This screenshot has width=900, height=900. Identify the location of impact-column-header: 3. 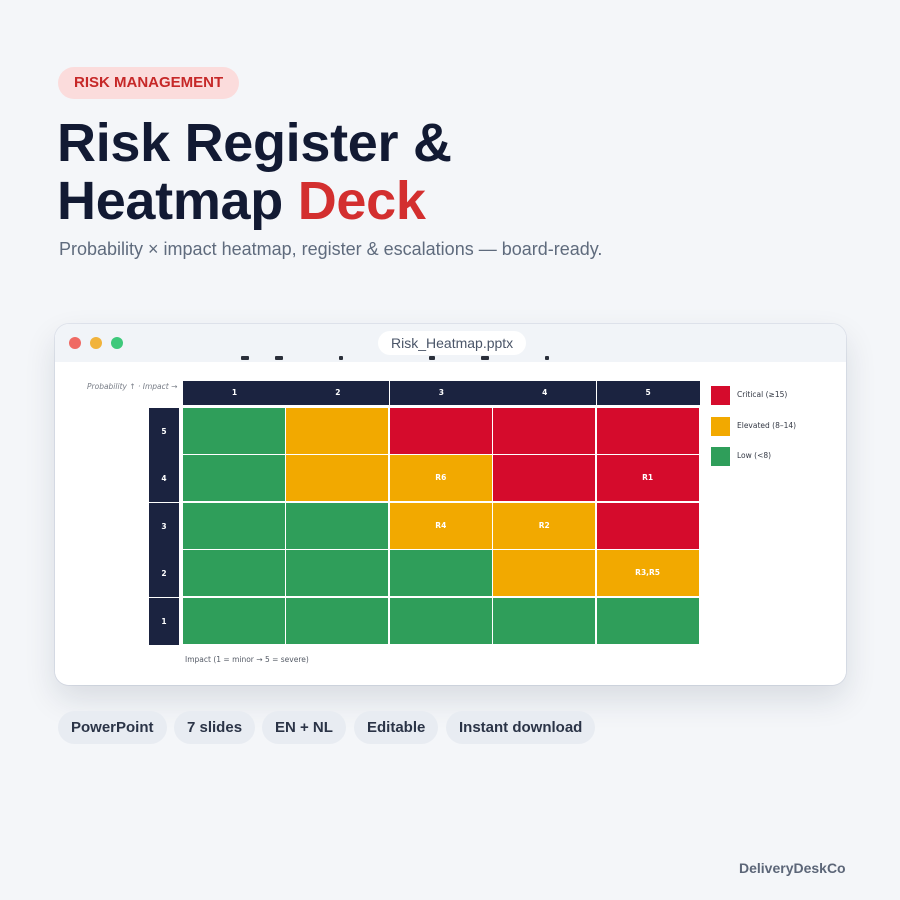
(441, 393).